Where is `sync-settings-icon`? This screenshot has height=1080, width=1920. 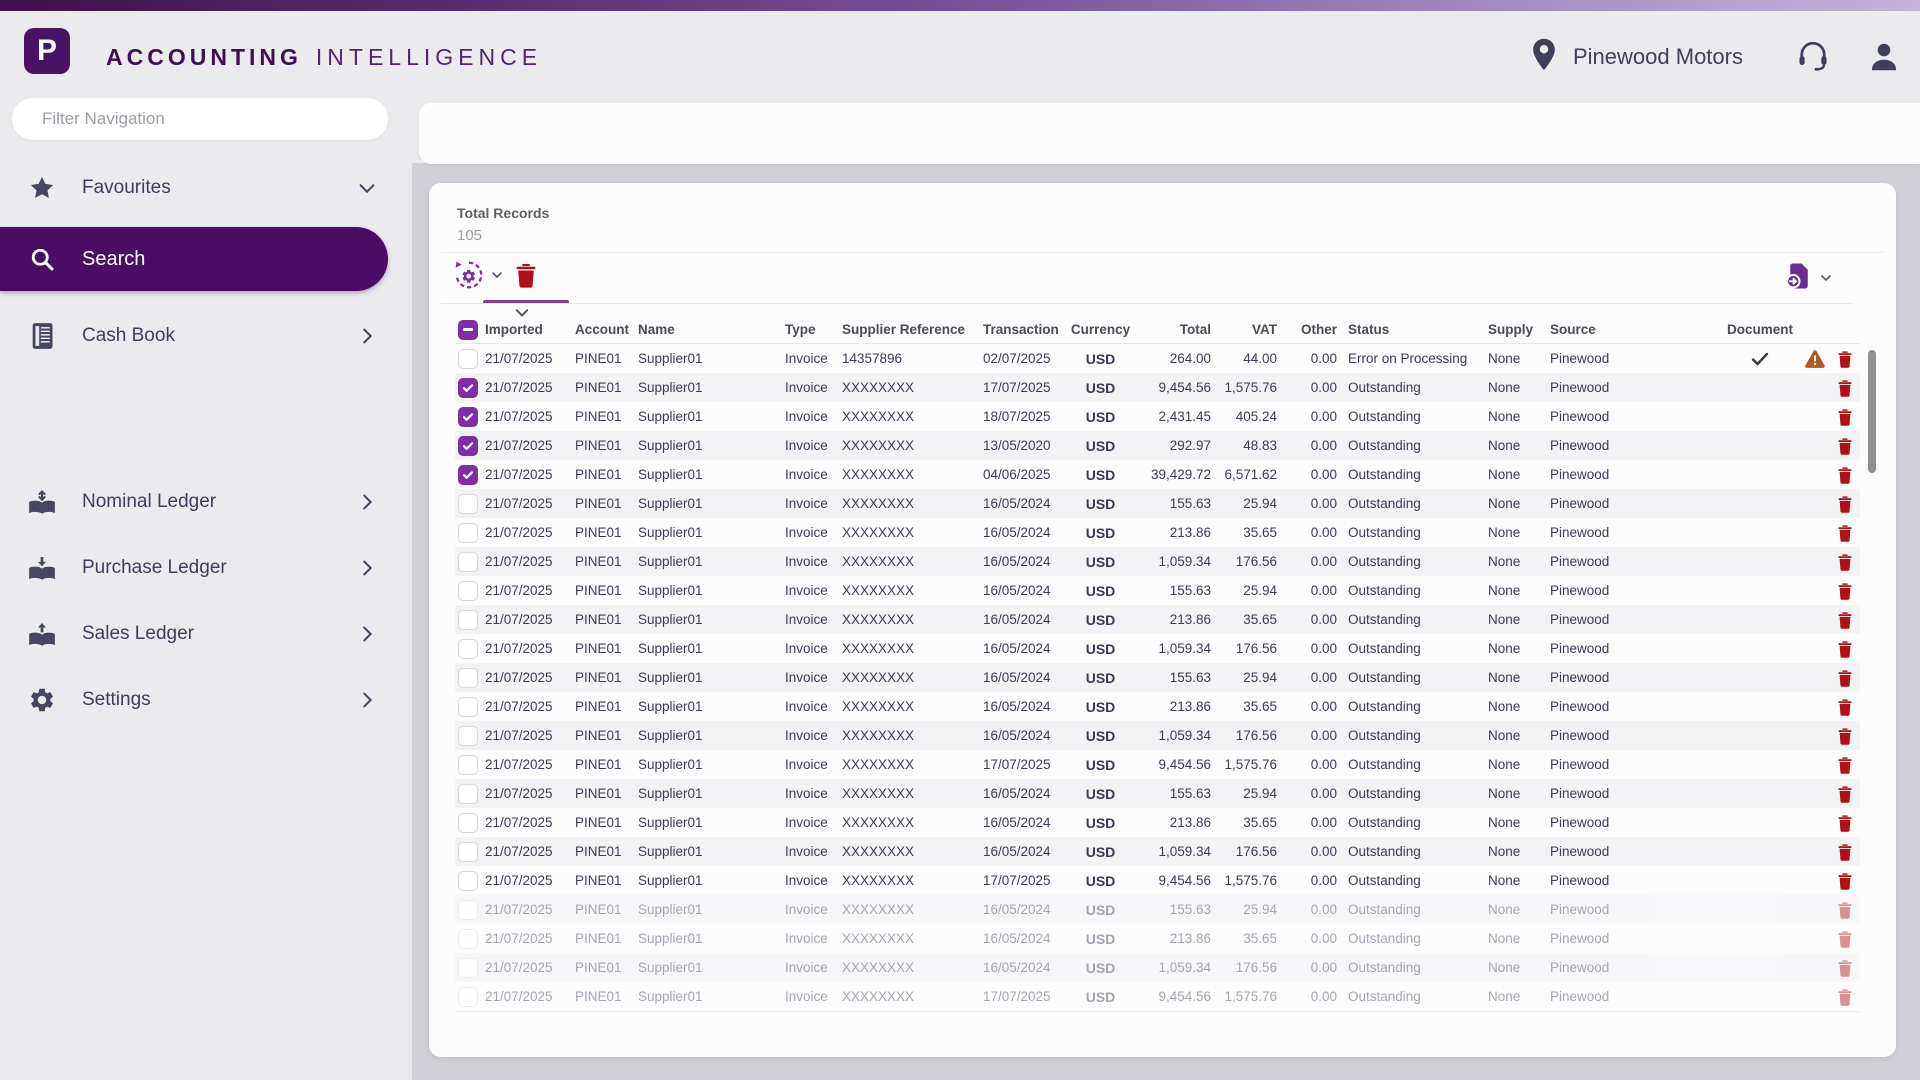
sync-settings-icon is located at coordinates (469, 275).